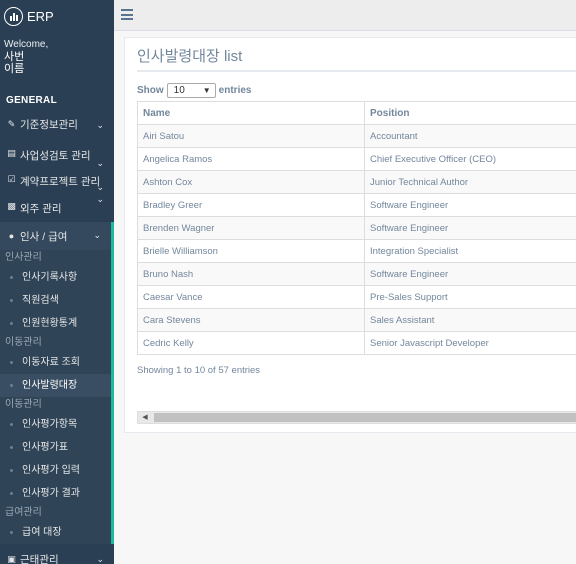  I want to click on entries-length-control: Show 10 ▼ entries, so click(194, 90).